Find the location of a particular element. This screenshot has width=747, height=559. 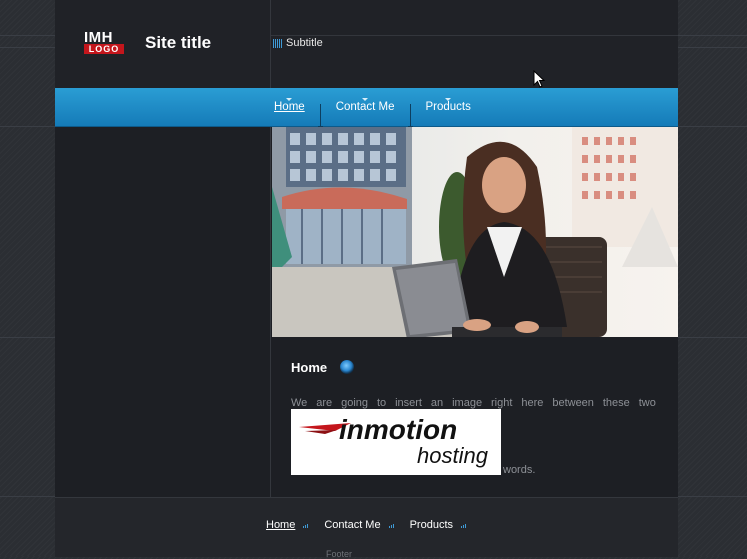

paragraph-word: to is located at coordinates (381, 403).